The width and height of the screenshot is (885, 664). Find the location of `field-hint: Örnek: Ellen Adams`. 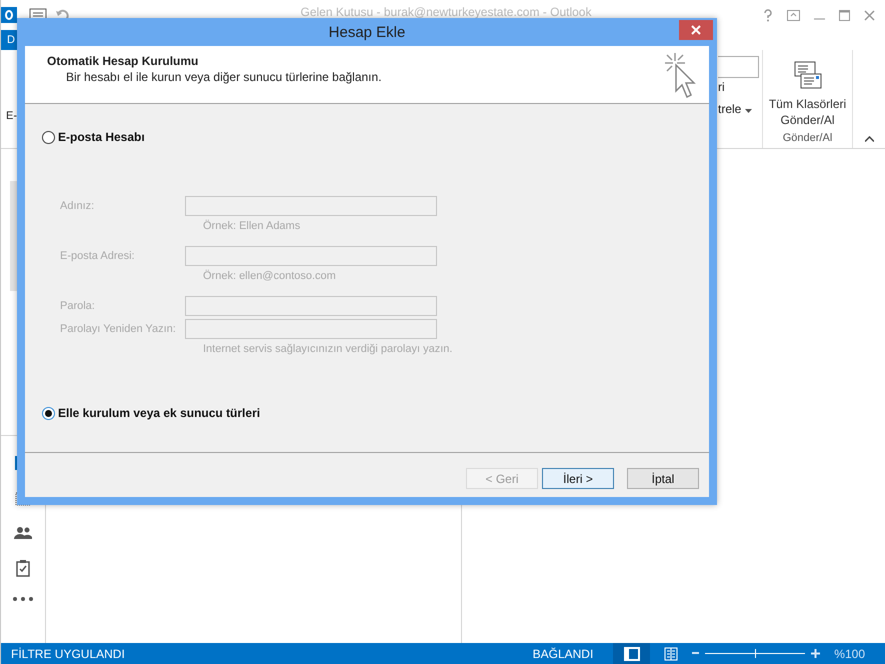

field-hint: Örnek: Ellen Adams is located at coordinates (252, 226).